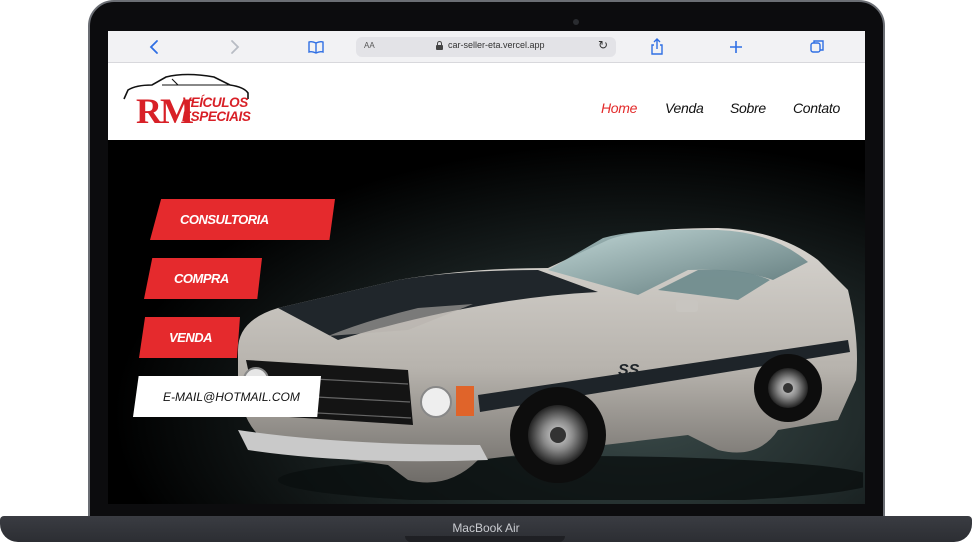  What do you see at coordinates (242, 219) in the screenshot?
I see `consultoria-button: CONSULTORIA` at bounding box center [242, 219].